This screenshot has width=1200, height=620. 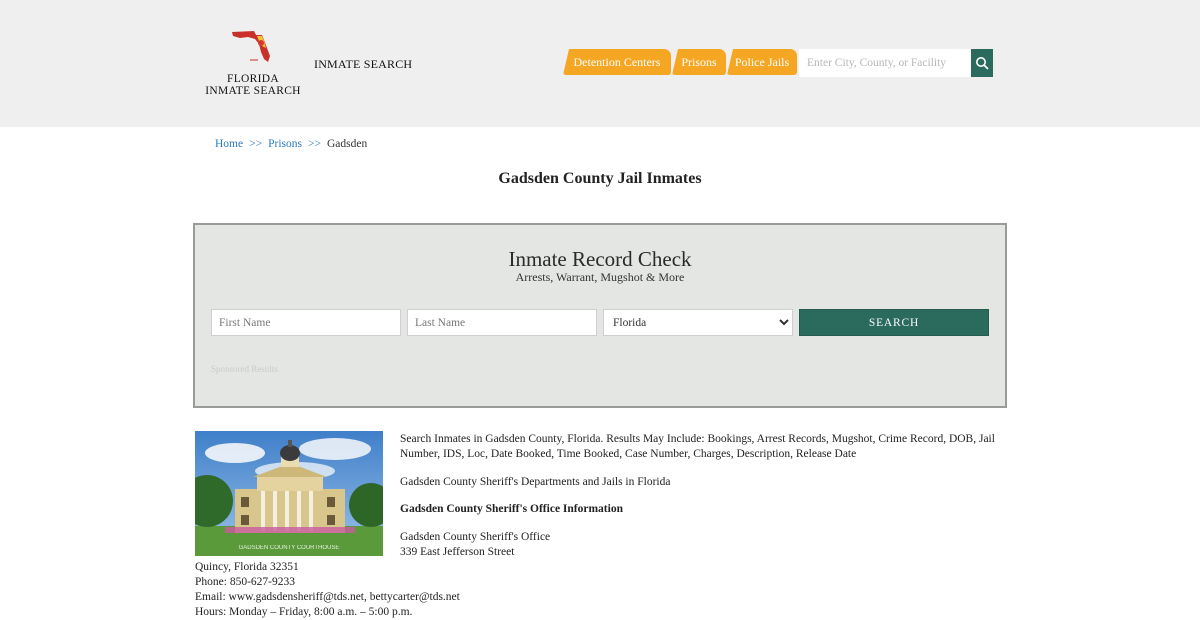 I want to click on last-name-input, so click(x=502, y=322).